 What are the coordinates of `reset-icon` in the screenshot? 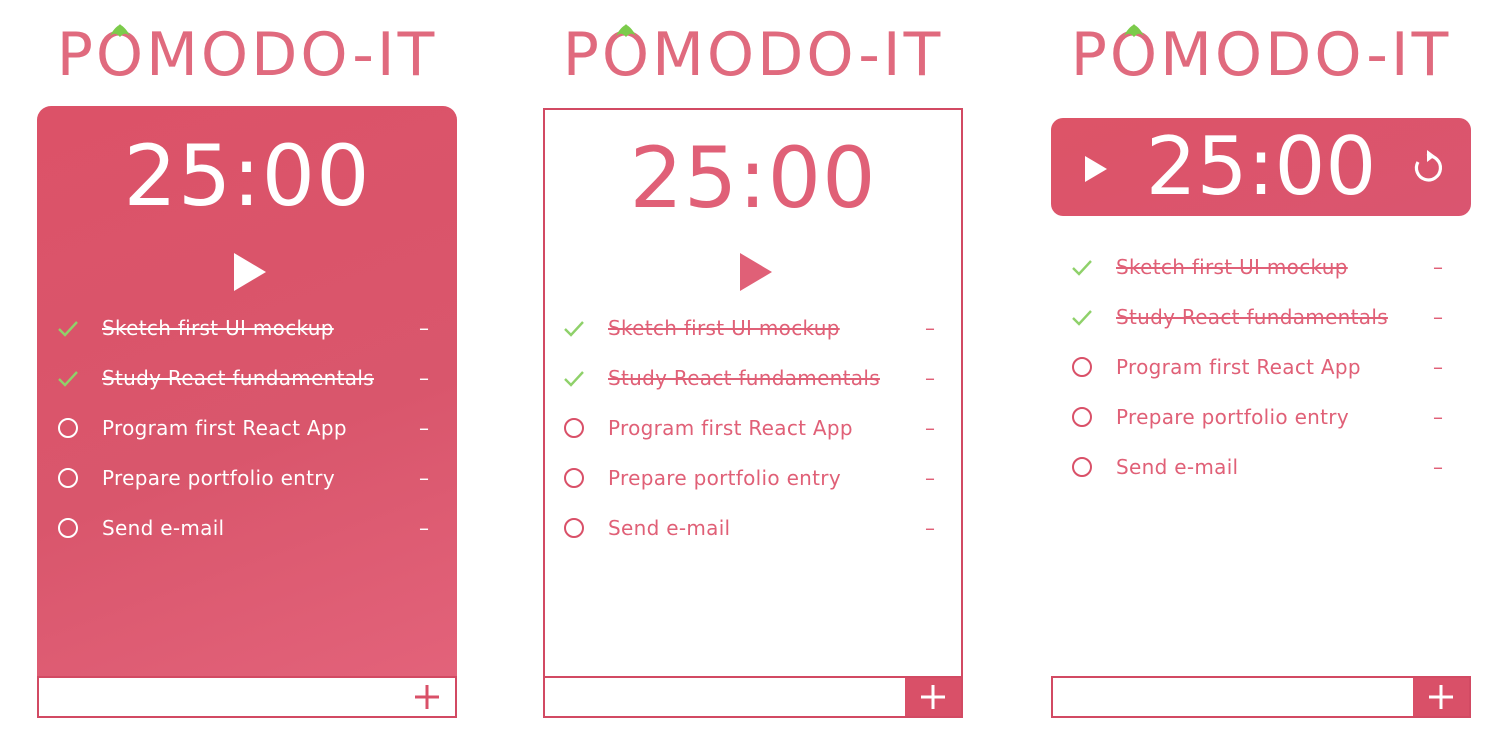 It's located at (1427, 168).